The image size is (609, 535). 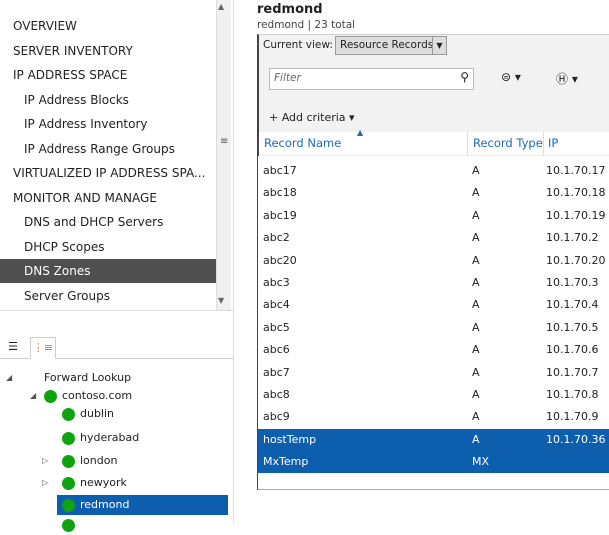 I want to click on ip-address: 10.1.70.17, so click(x=576, y=170).